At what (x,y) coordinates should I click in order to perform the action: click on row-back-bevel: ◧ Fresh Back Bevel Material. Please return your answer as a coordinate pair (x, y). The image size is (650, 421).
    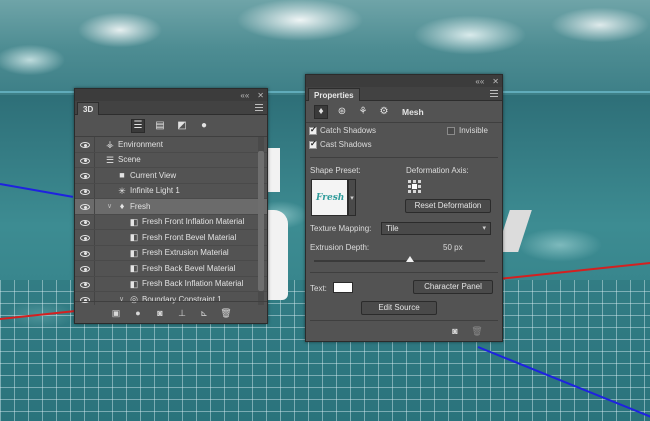
    Looking at the image, I should click on (171, 269).